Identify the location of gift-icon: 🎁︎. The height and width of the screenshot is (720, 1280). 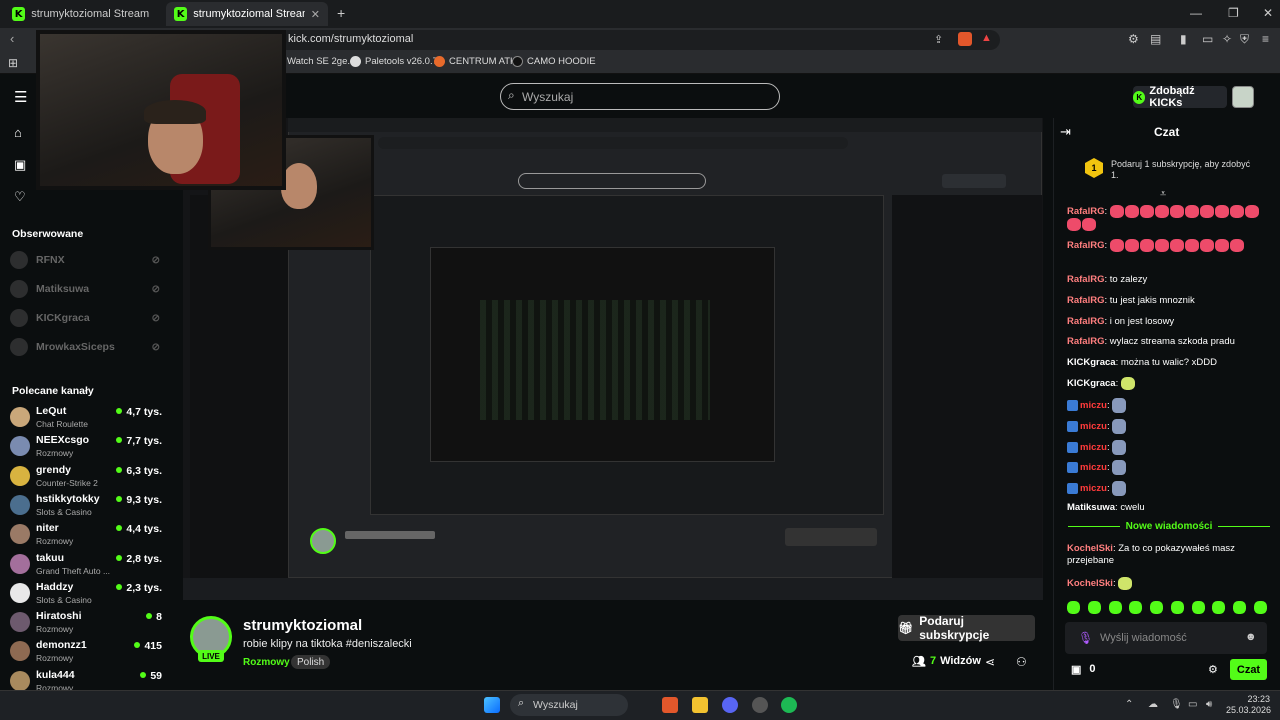
(906, 628).